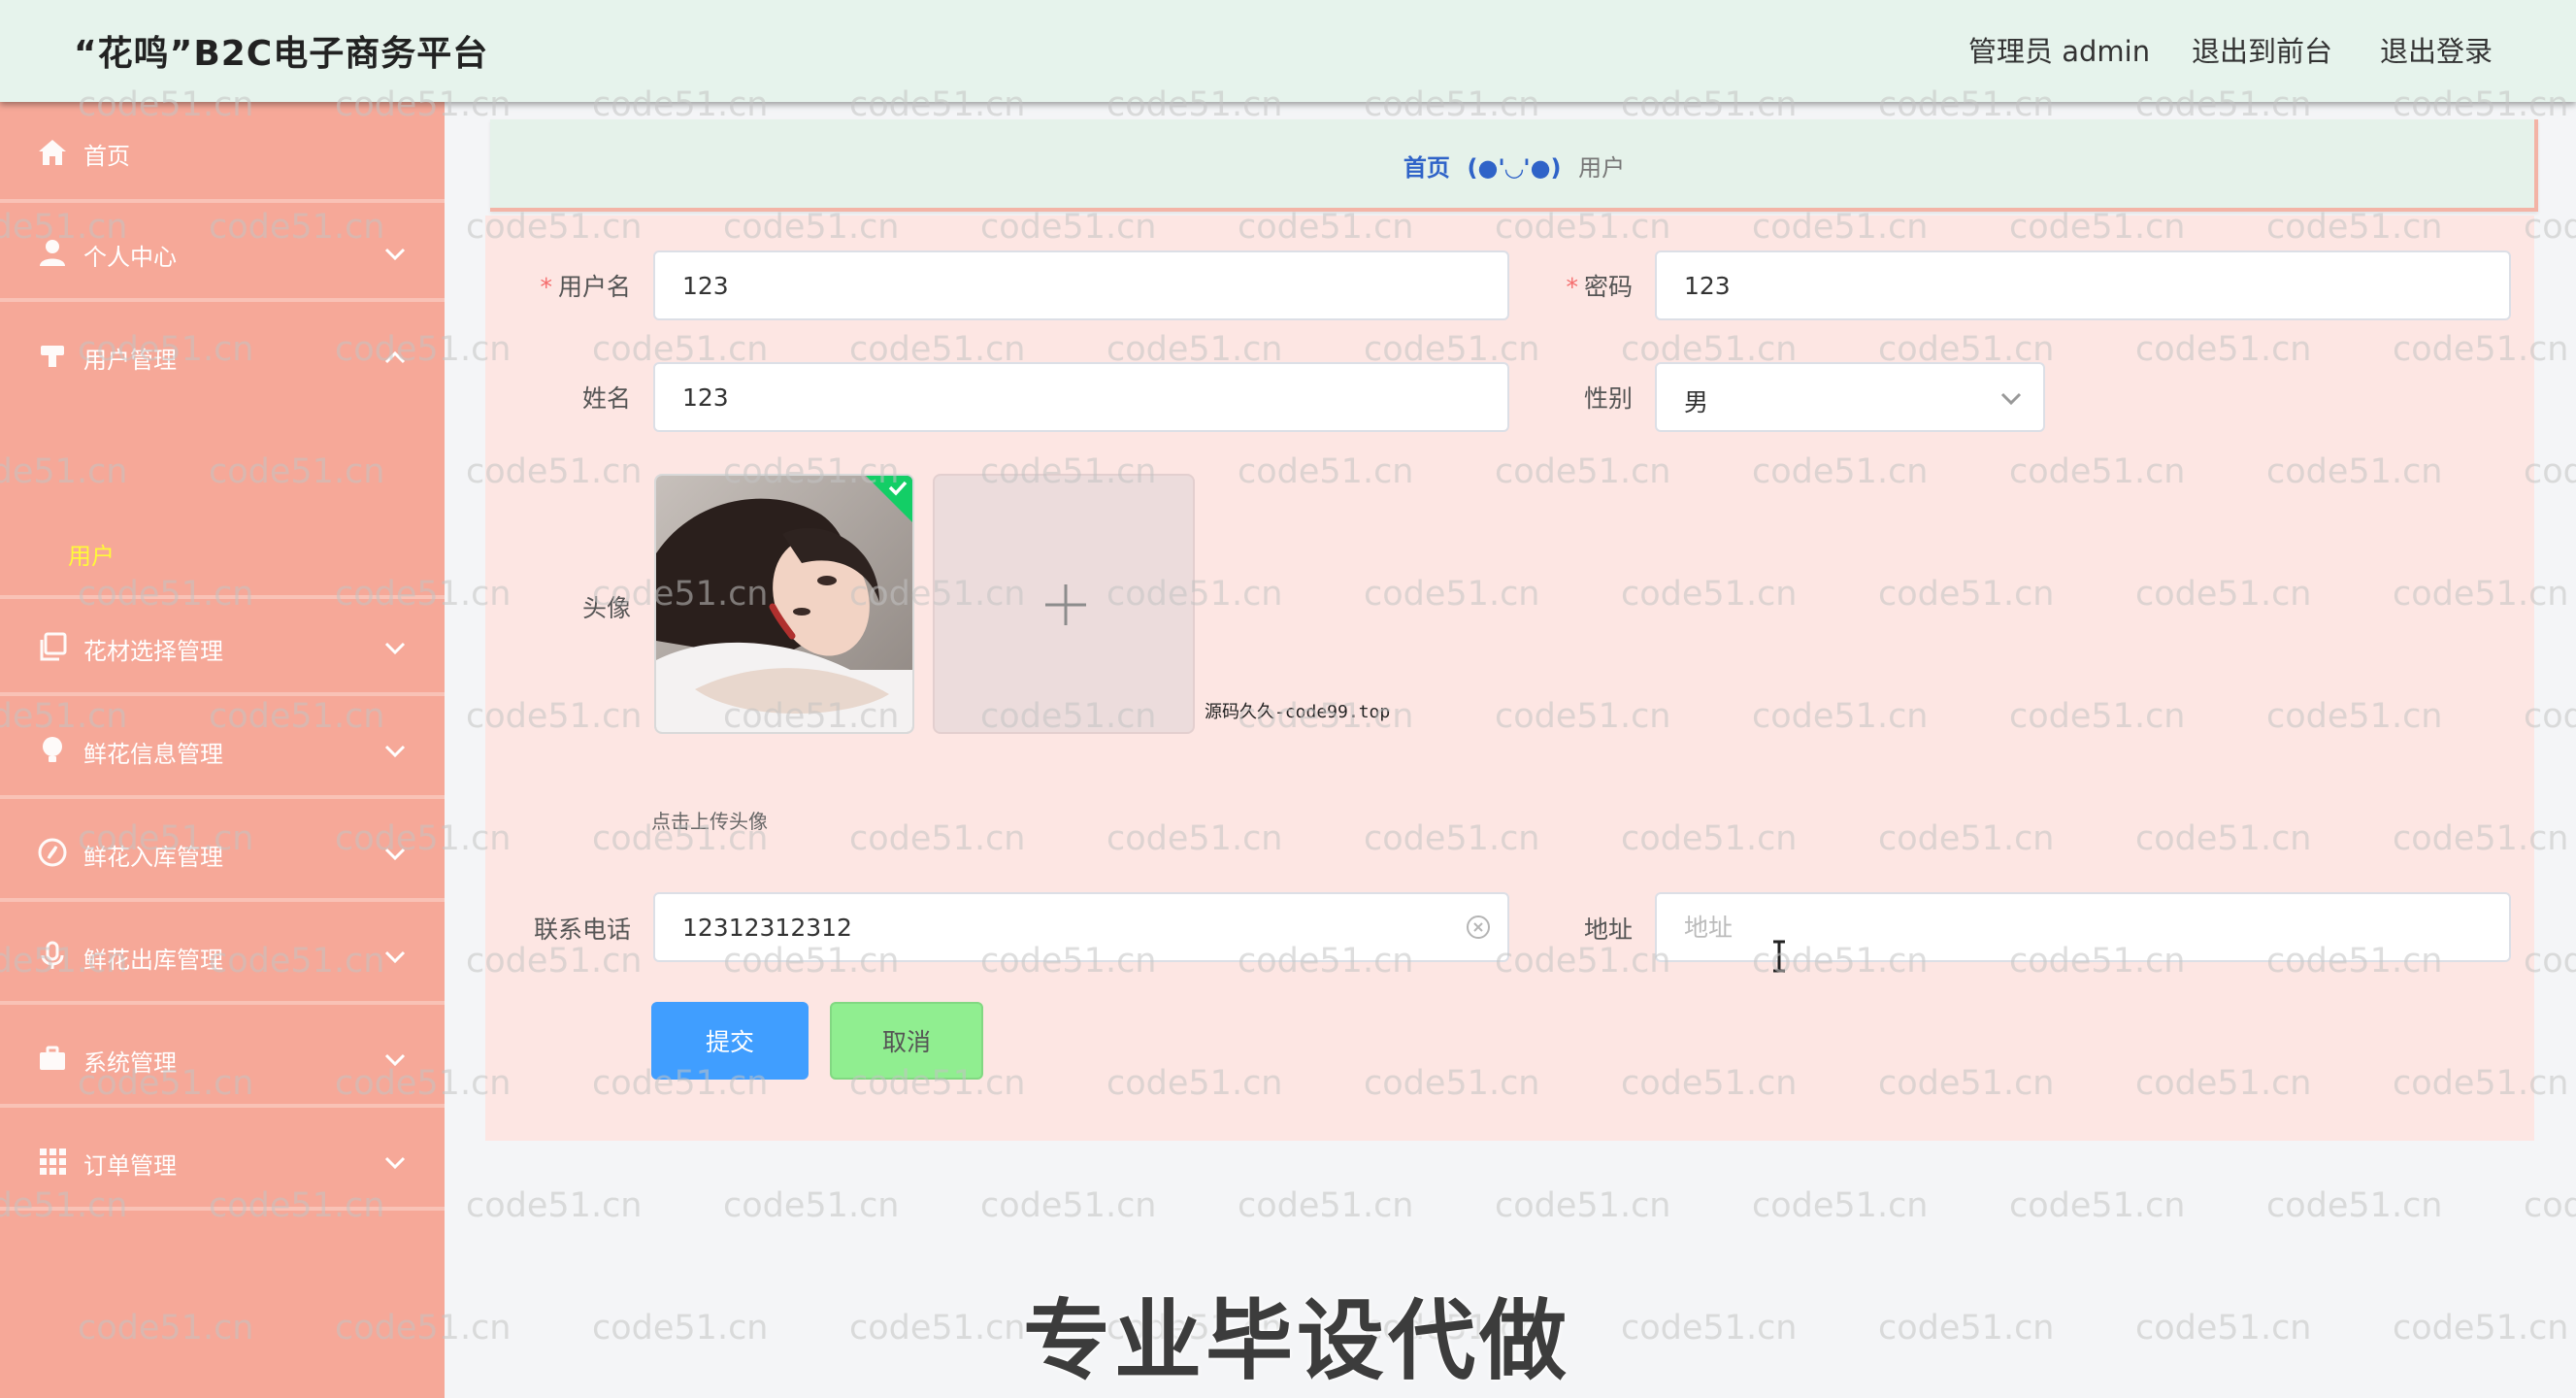 This screenshot has width=2576, height=1398. What do you see at coordinates (222, 1059) in the screenshot?
I see `sidebar-item-system: 系统管理` at bounding box center [222, 1059].